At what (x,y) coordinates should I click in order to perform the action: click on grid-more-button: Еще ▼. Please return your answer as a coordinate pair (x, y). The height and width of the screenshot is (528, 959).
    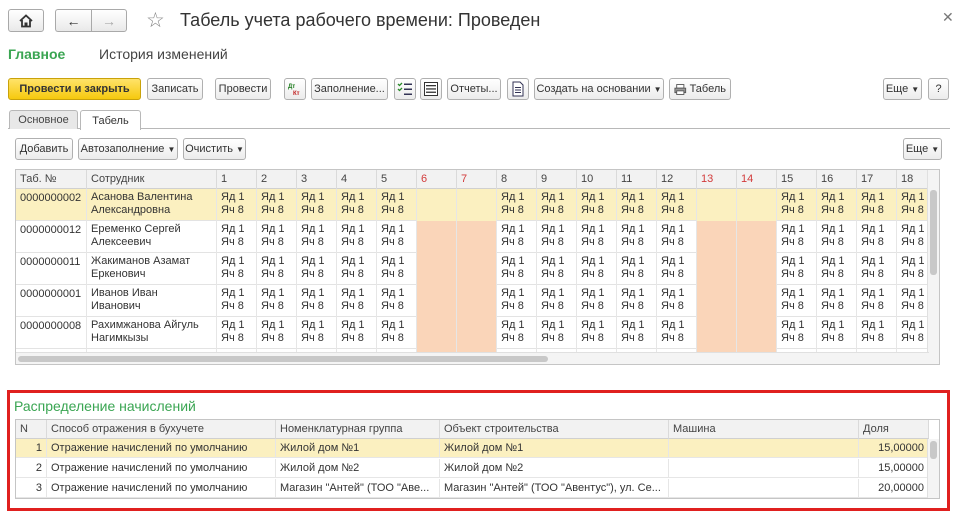
    Looking at the image, I should click on (922, 149).